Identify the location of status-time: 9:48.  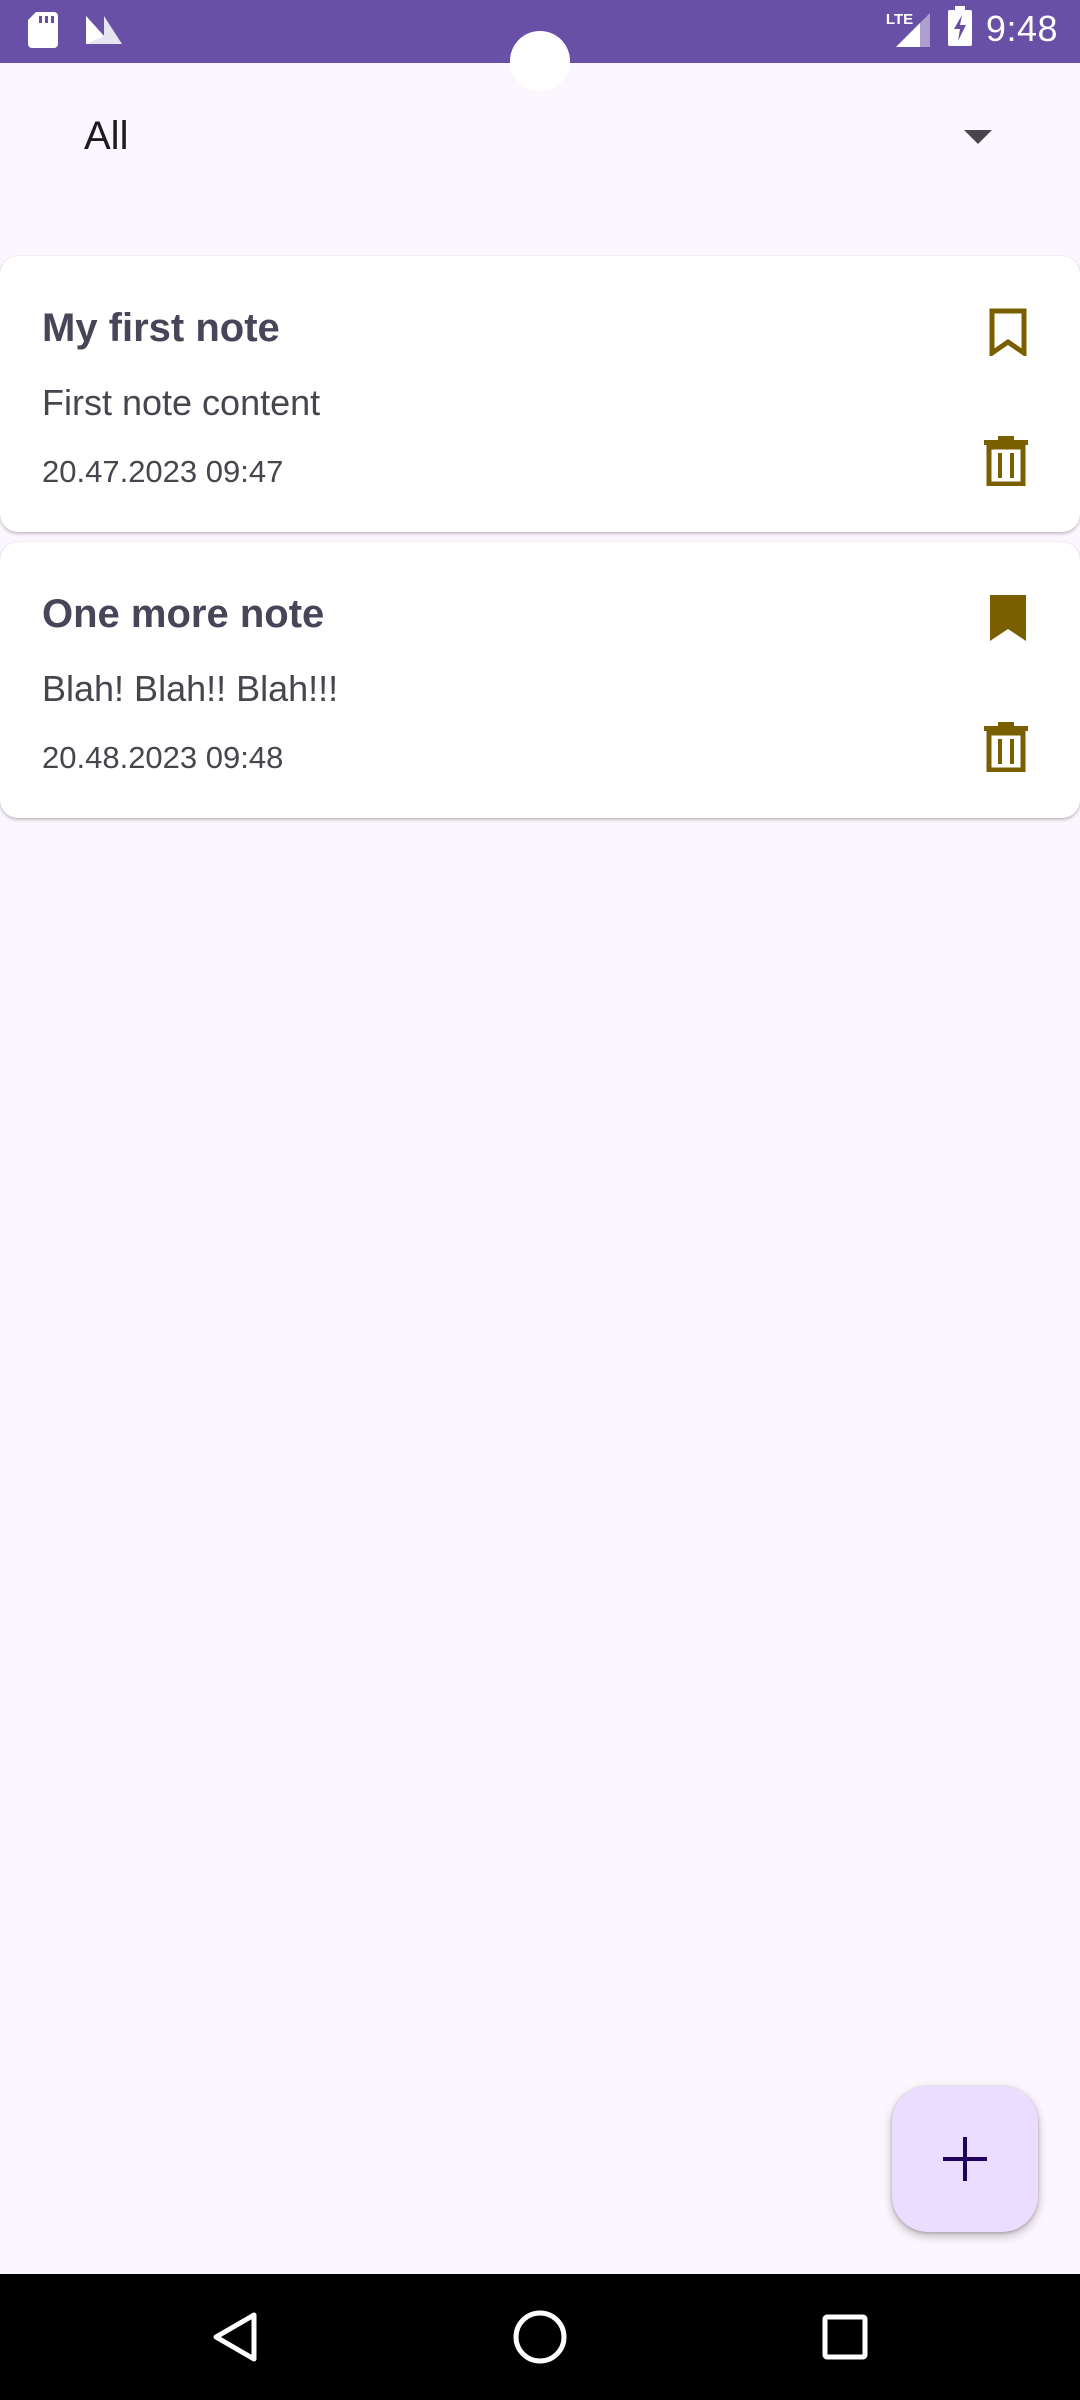
(1021, 28).